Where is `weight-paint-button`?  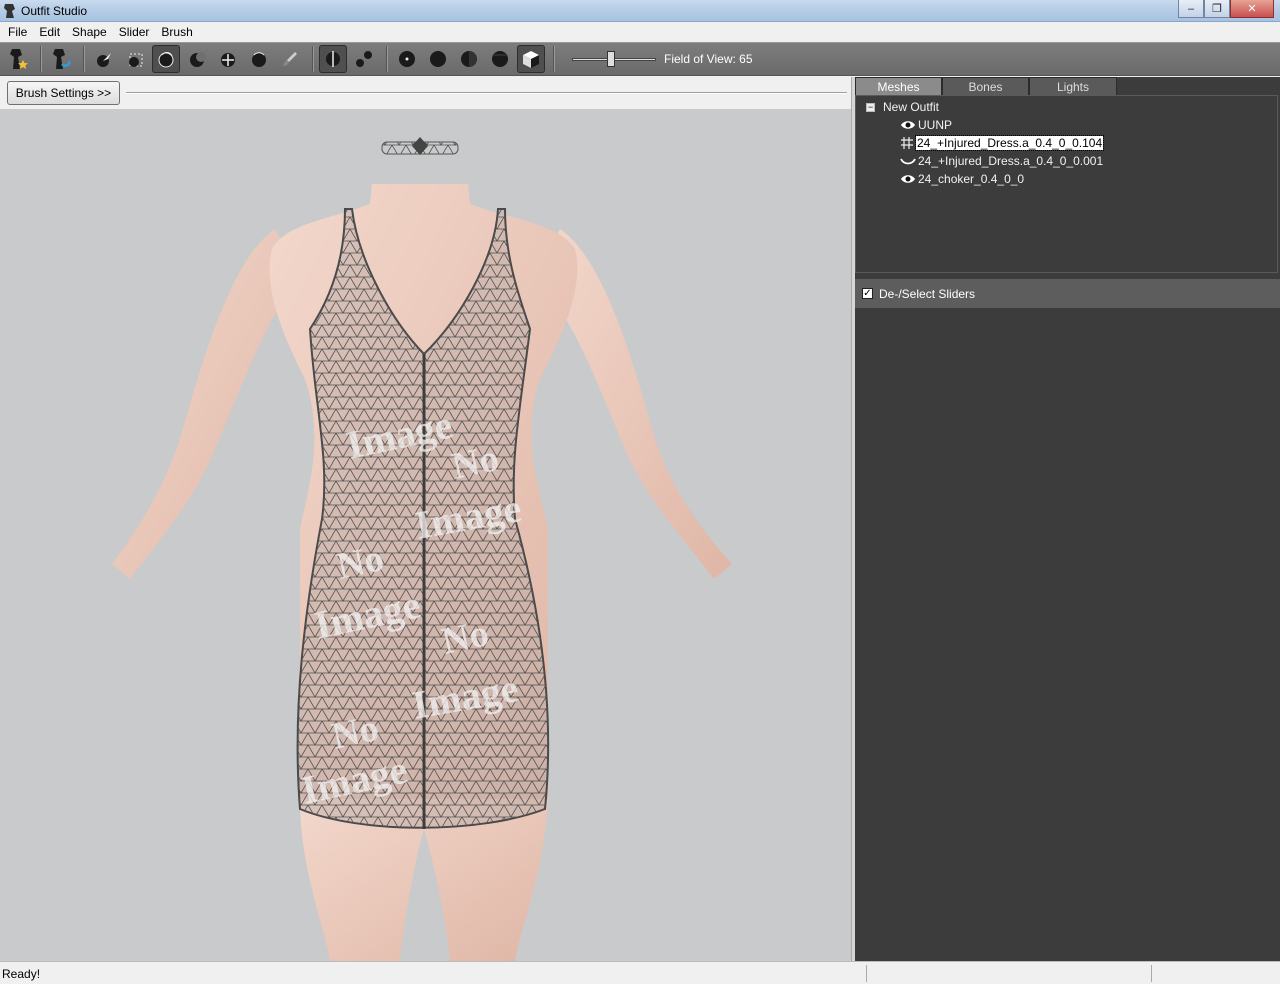 weight-paint-button is located at coordinates (290, 59).